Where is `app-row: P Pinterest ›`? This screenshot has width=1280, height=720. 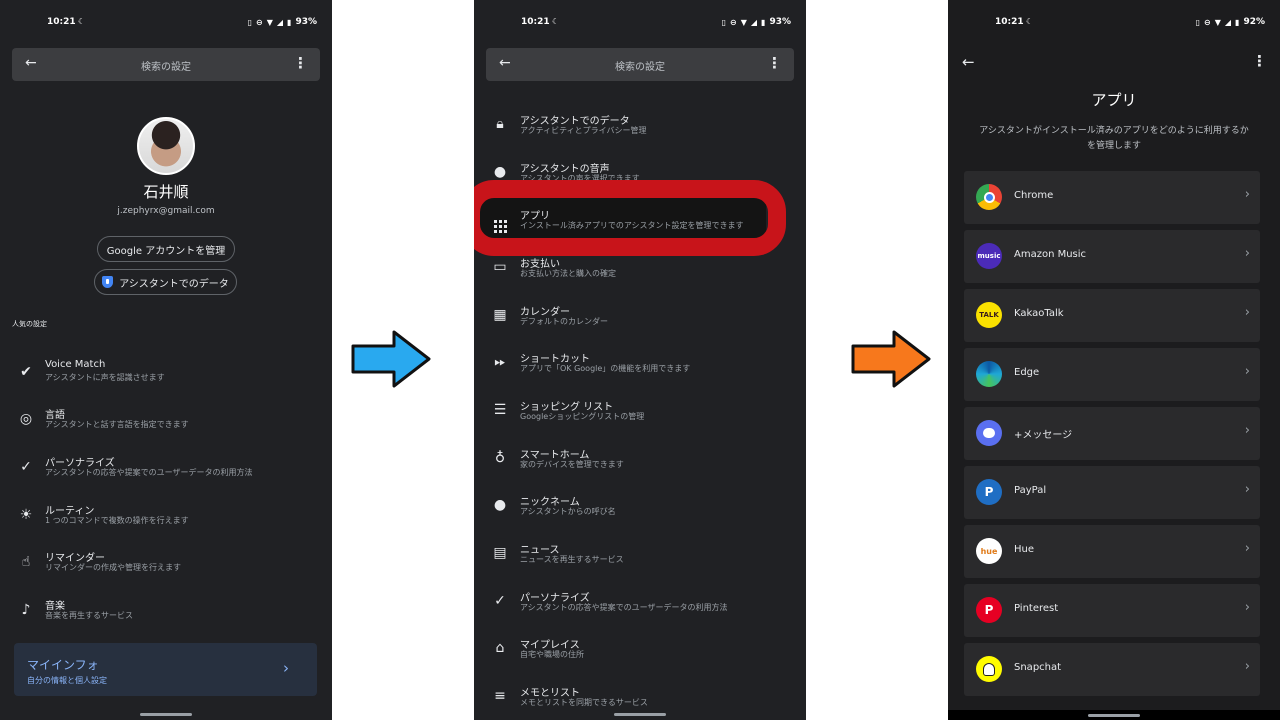
app-row: P Pinterest › is located at coordinates (1112, 610).